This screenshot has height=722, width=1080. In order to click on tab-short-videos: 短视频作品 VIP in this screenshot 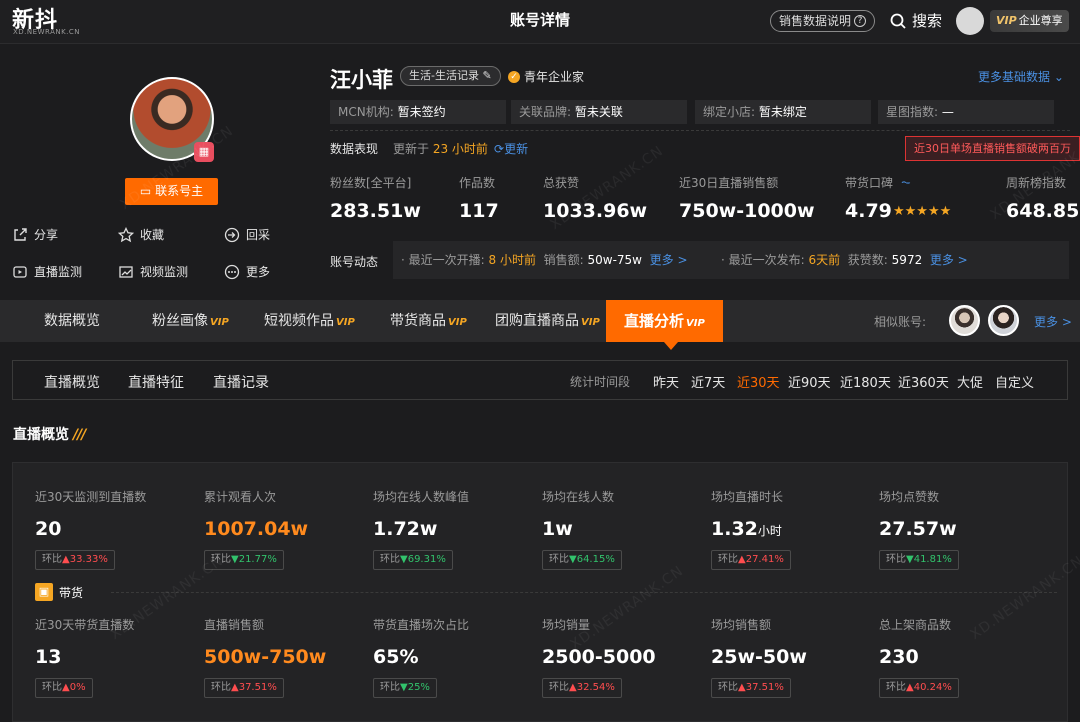, I will do `click(309, 321)`.